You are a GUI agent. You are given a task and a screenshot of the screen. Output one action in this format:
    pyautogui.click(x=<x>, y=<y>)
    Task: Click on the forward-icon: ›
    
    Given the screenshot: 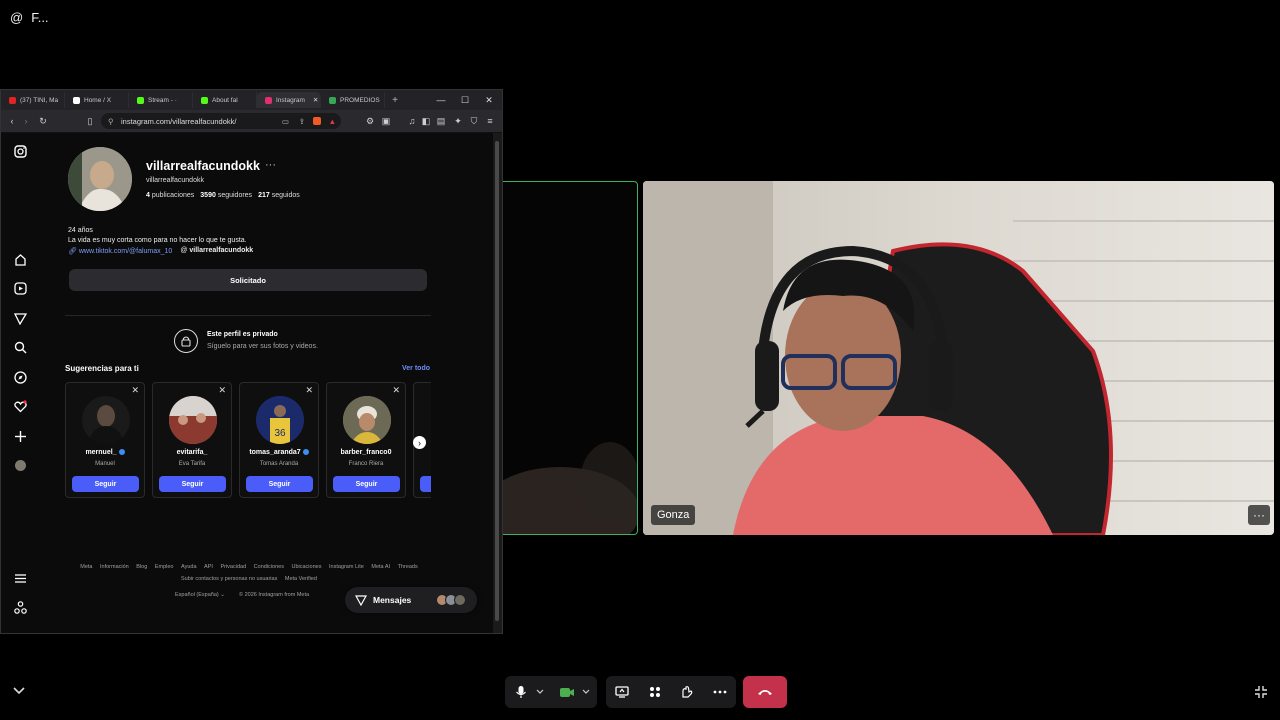 What is the action you would take?
    pyautogui.click(x=26, y=121)
    